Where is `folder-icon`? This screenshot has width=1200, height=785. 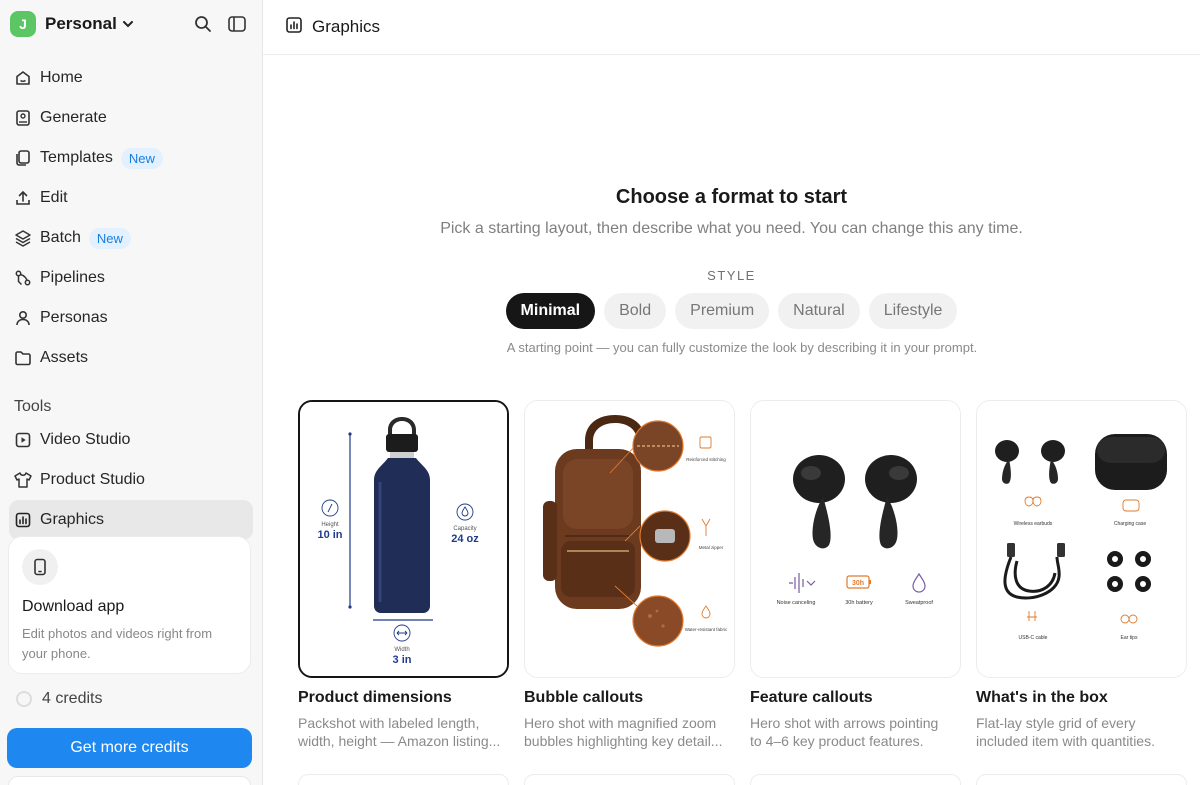
folder-icon is located at coordinates (23, 358).